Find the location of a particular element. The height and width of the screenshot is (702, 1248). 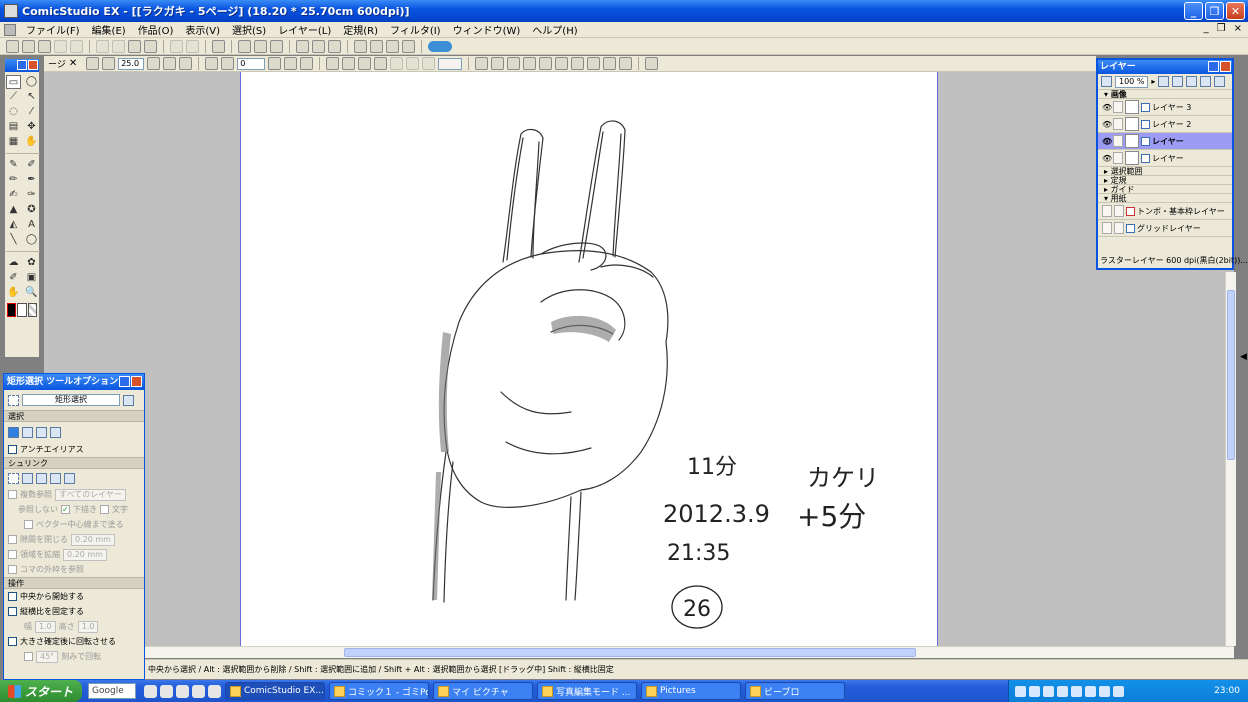

taskbar-item: マイ ピクチャ is located at coordinates (483, 691).